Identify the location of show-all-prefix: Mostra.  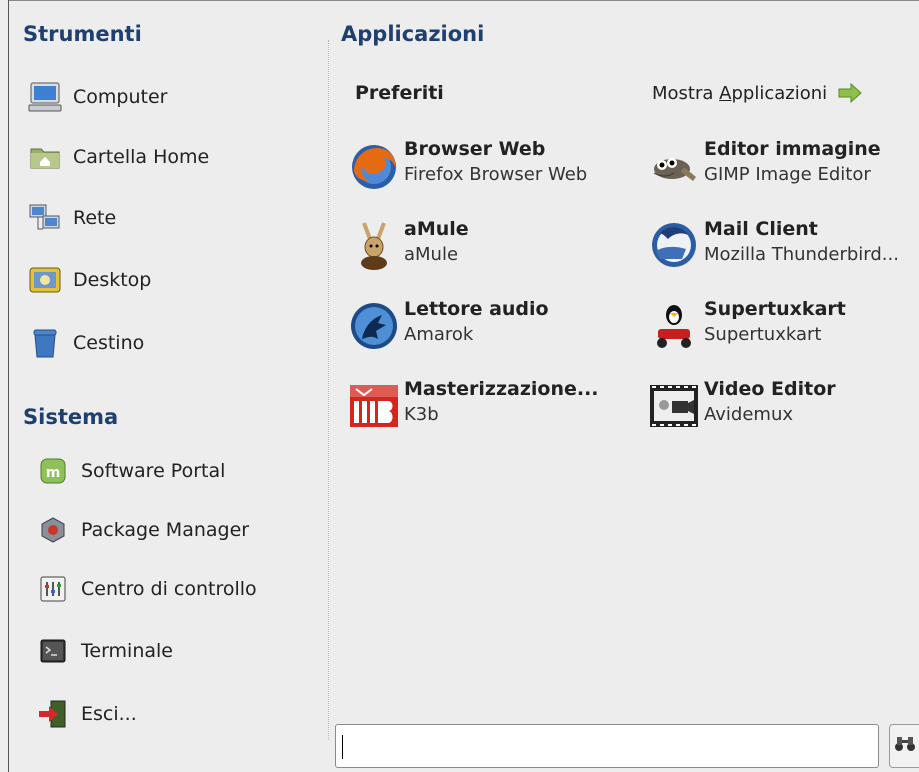
(686, 93).